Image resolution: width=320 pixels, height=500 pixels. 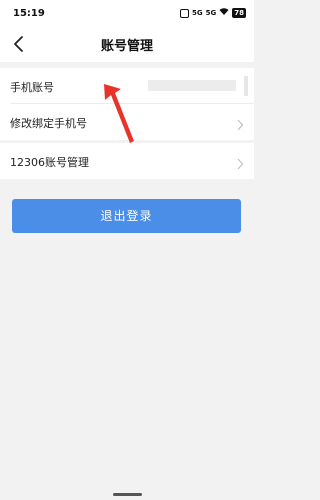 I want to click on page-title: 账号管理, so click(x=126, y=46).